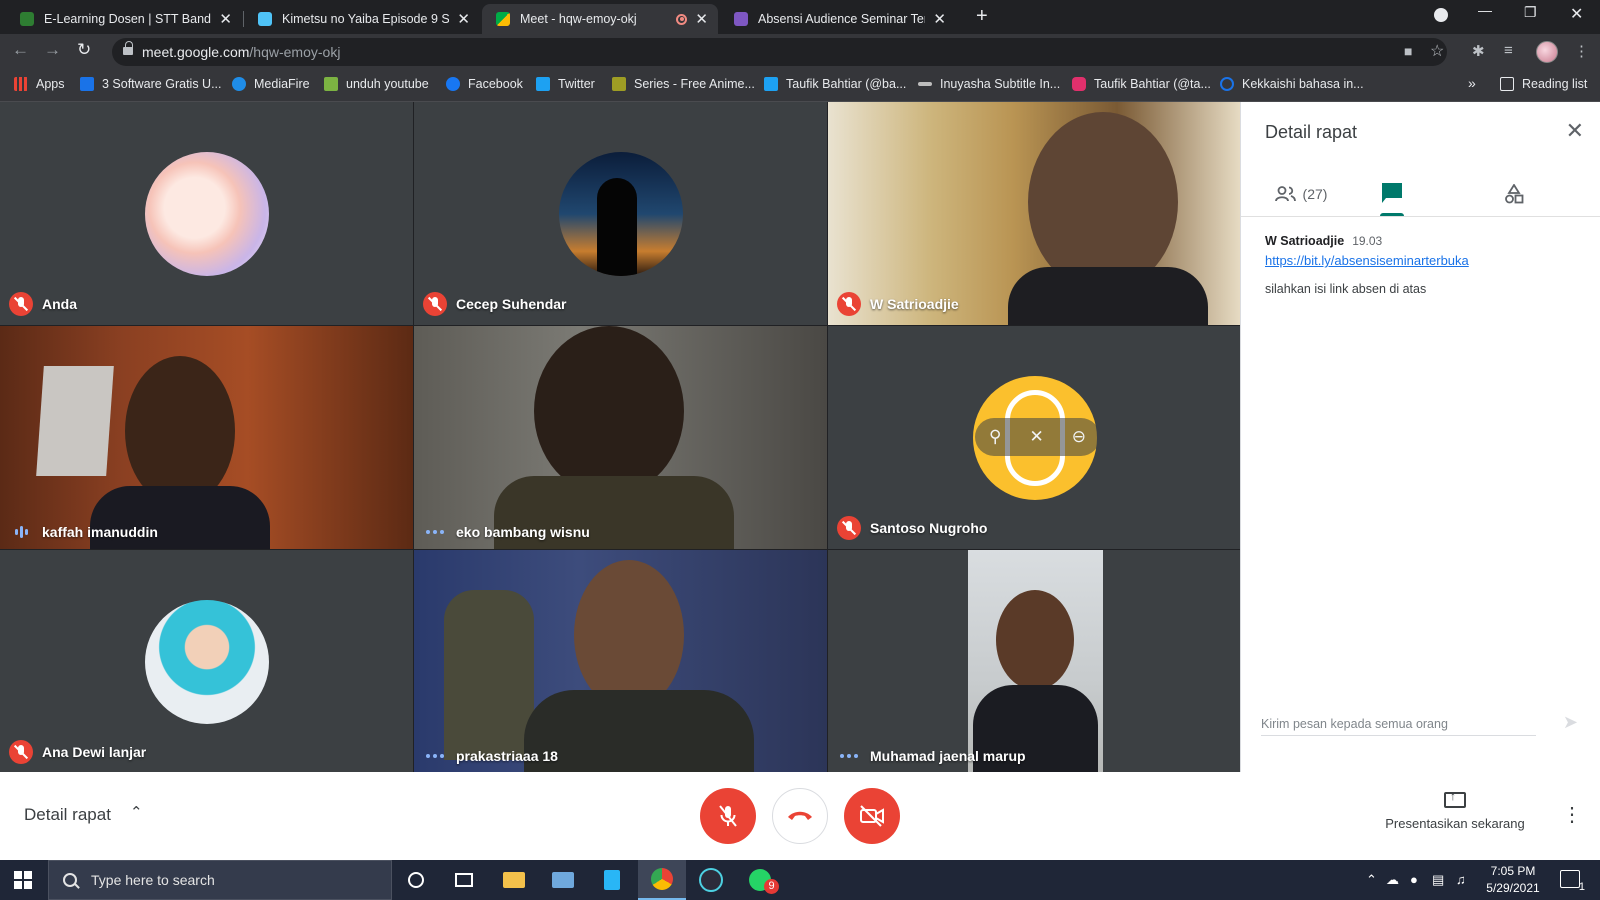  I want to click on participant-tile: eko bambang wisnu, so click(620, 437).